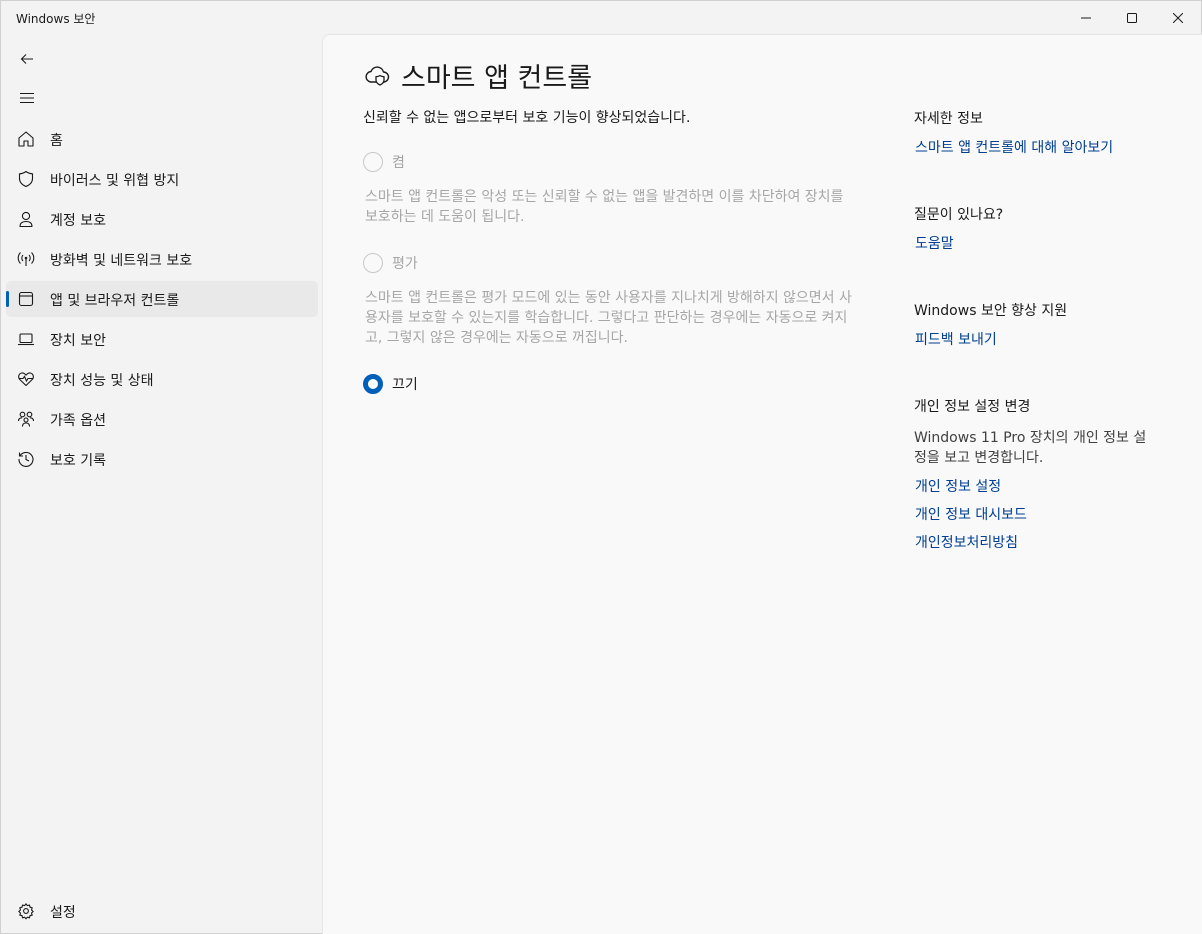 The height and width of the screenshot is (934, 1202). I want to click on back-button, so click(27, 59).